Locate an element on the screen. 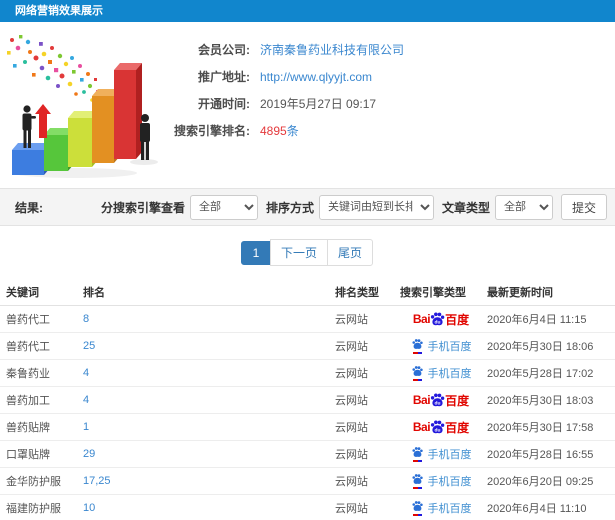  table-row: 兽药代工 25 云网站 手机百度 2020年5月30日 18:06 is located at coordinates (307, 346).